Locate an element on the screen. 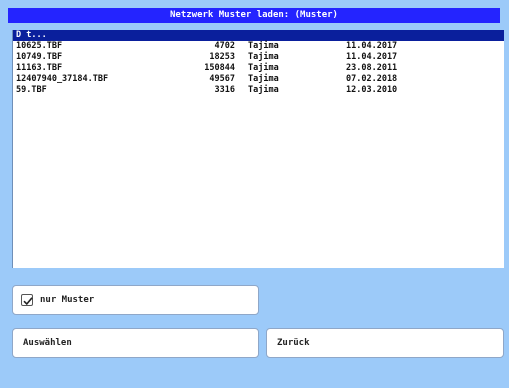 The image size is (509, 388). table-row: 59.TBF 3316 Tajima 12.03.2010 is located at coordinates (258, 90).